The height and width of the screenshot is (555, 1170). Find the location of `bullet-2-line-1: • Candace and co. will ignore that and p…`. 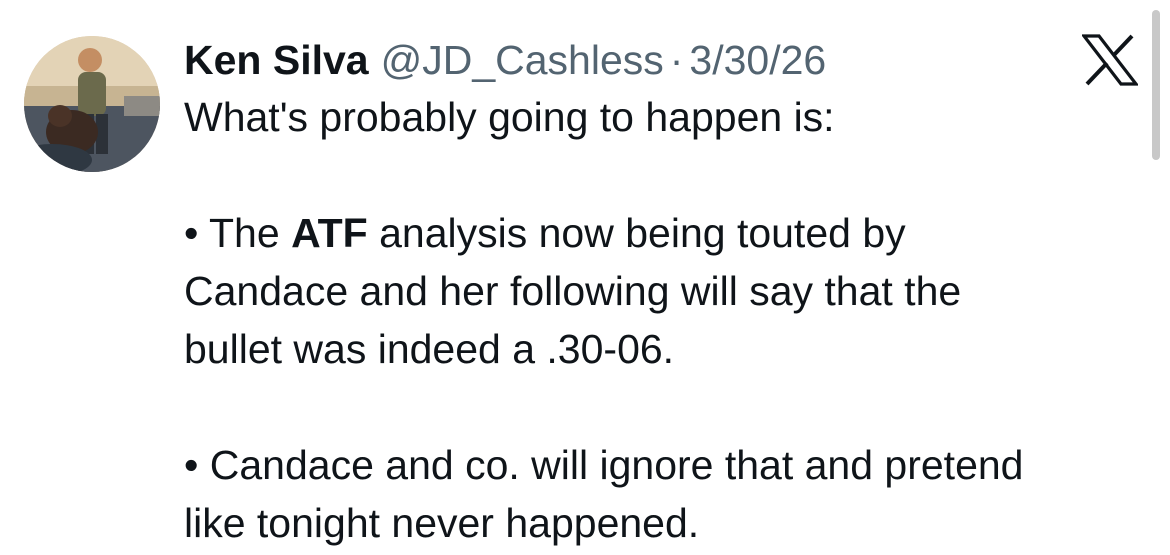

bullet-2-line-1: • Candace and co. will ignore that and p… is located at coordinates (659, 465).